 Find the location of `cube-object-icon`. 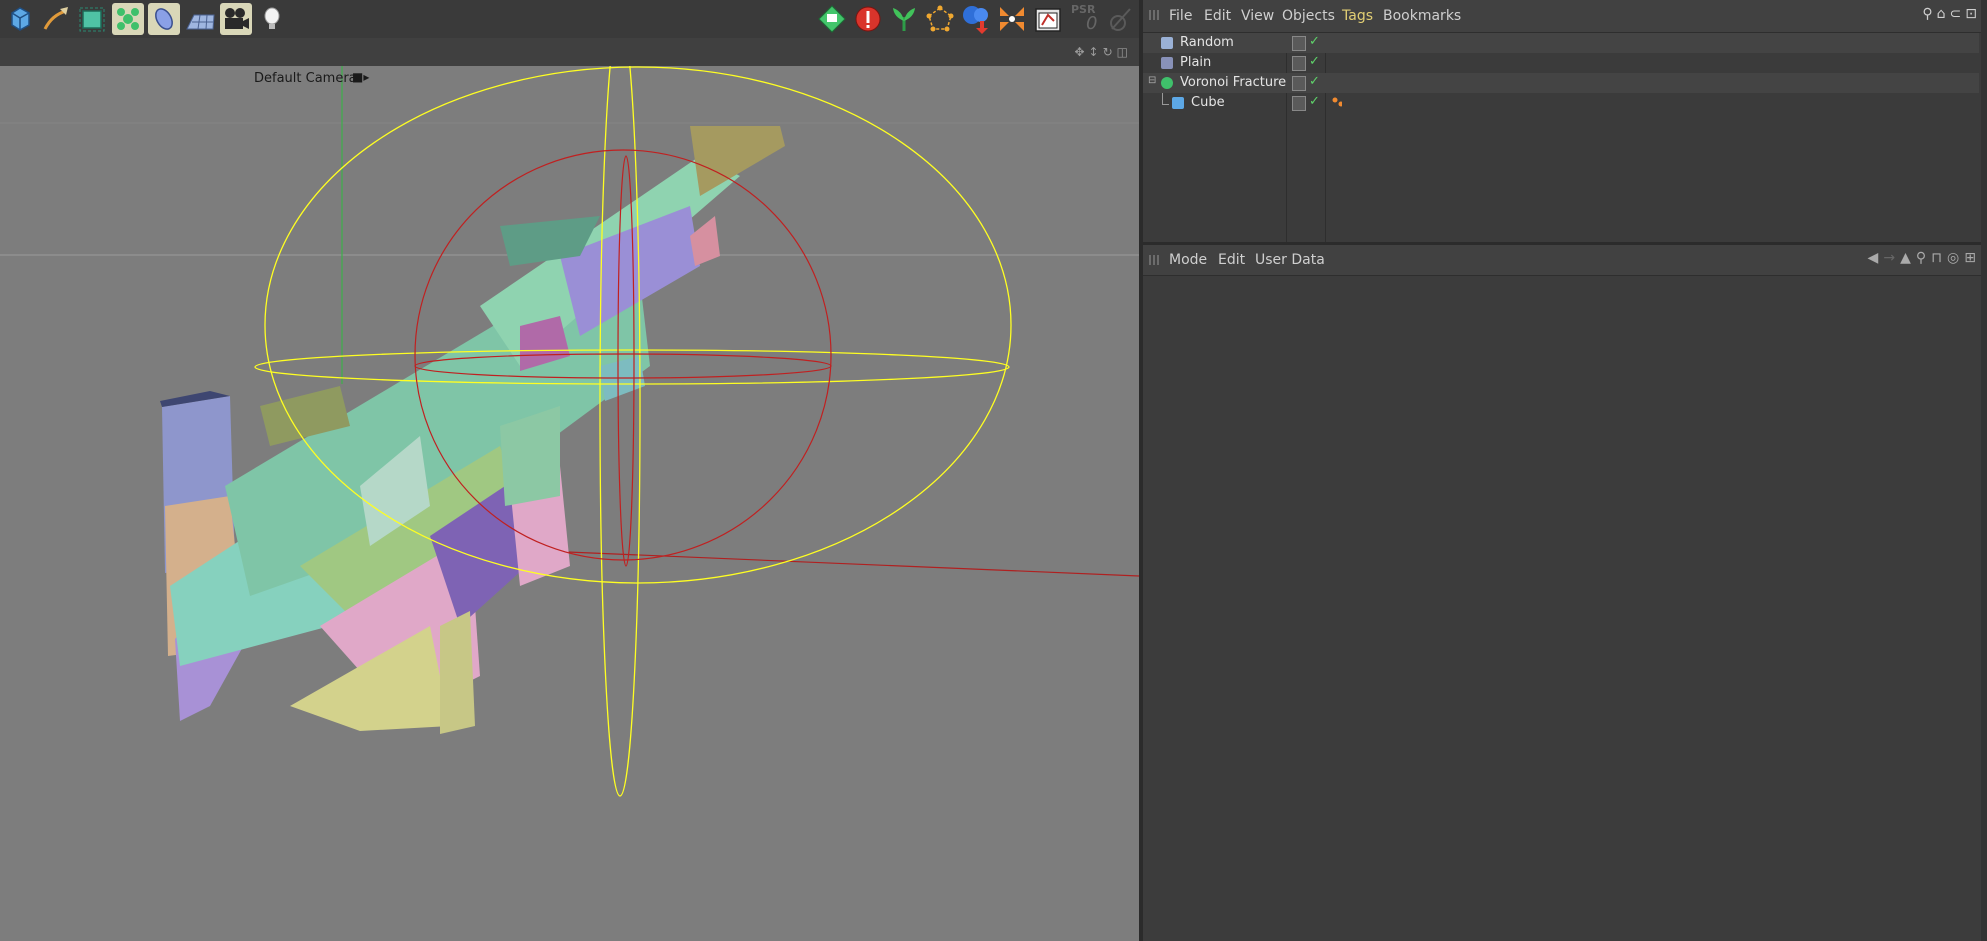

cube-object-icon is located at coordinates (1178, 103).